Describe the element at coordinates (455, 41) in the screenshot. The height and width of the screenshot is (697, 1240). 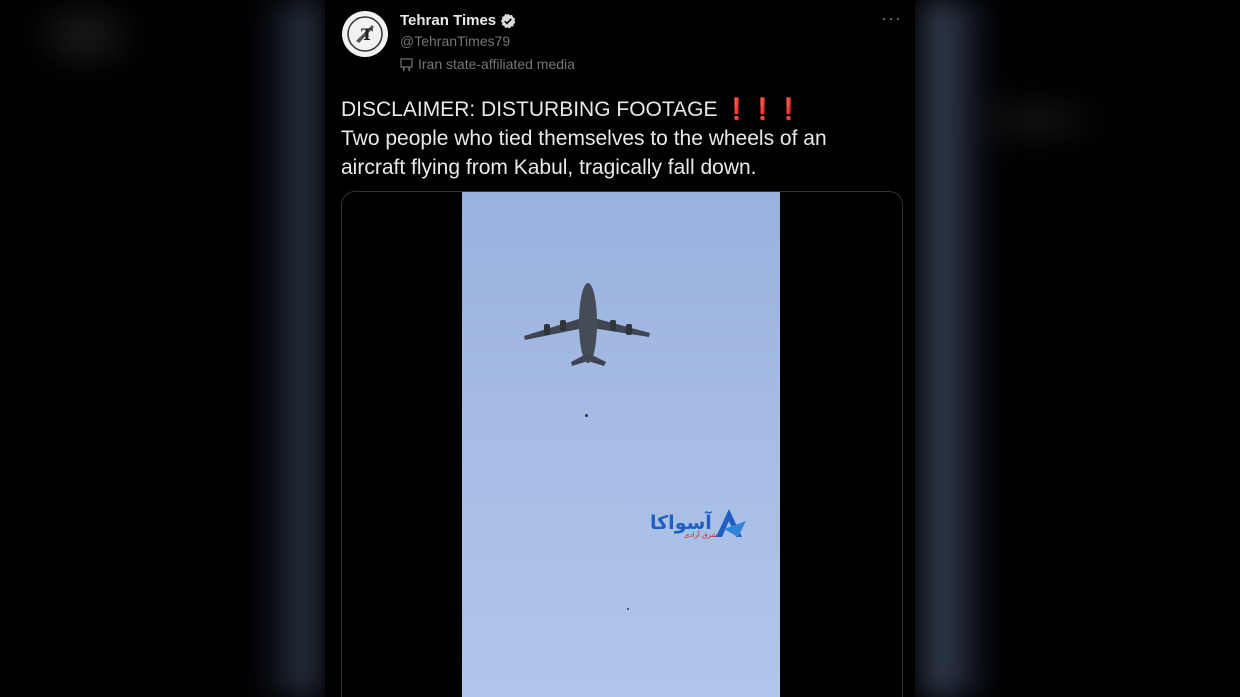
I see `account-handle: @TehranTimes79` at that location.